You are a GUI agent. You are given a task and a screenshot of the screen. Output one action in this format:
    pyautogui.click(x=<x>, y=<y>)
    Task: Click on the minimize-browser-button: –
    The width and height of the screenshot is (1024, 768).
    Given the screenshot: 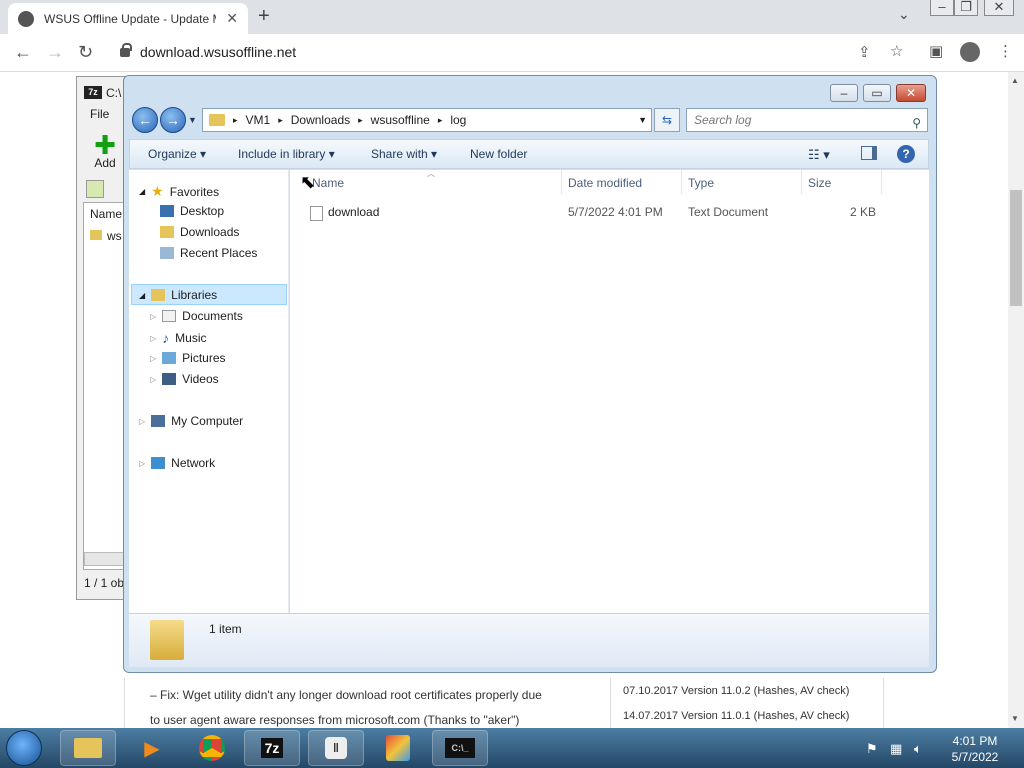 What is the action you would take?
    pyautogui.click(x=942, y=8)
    